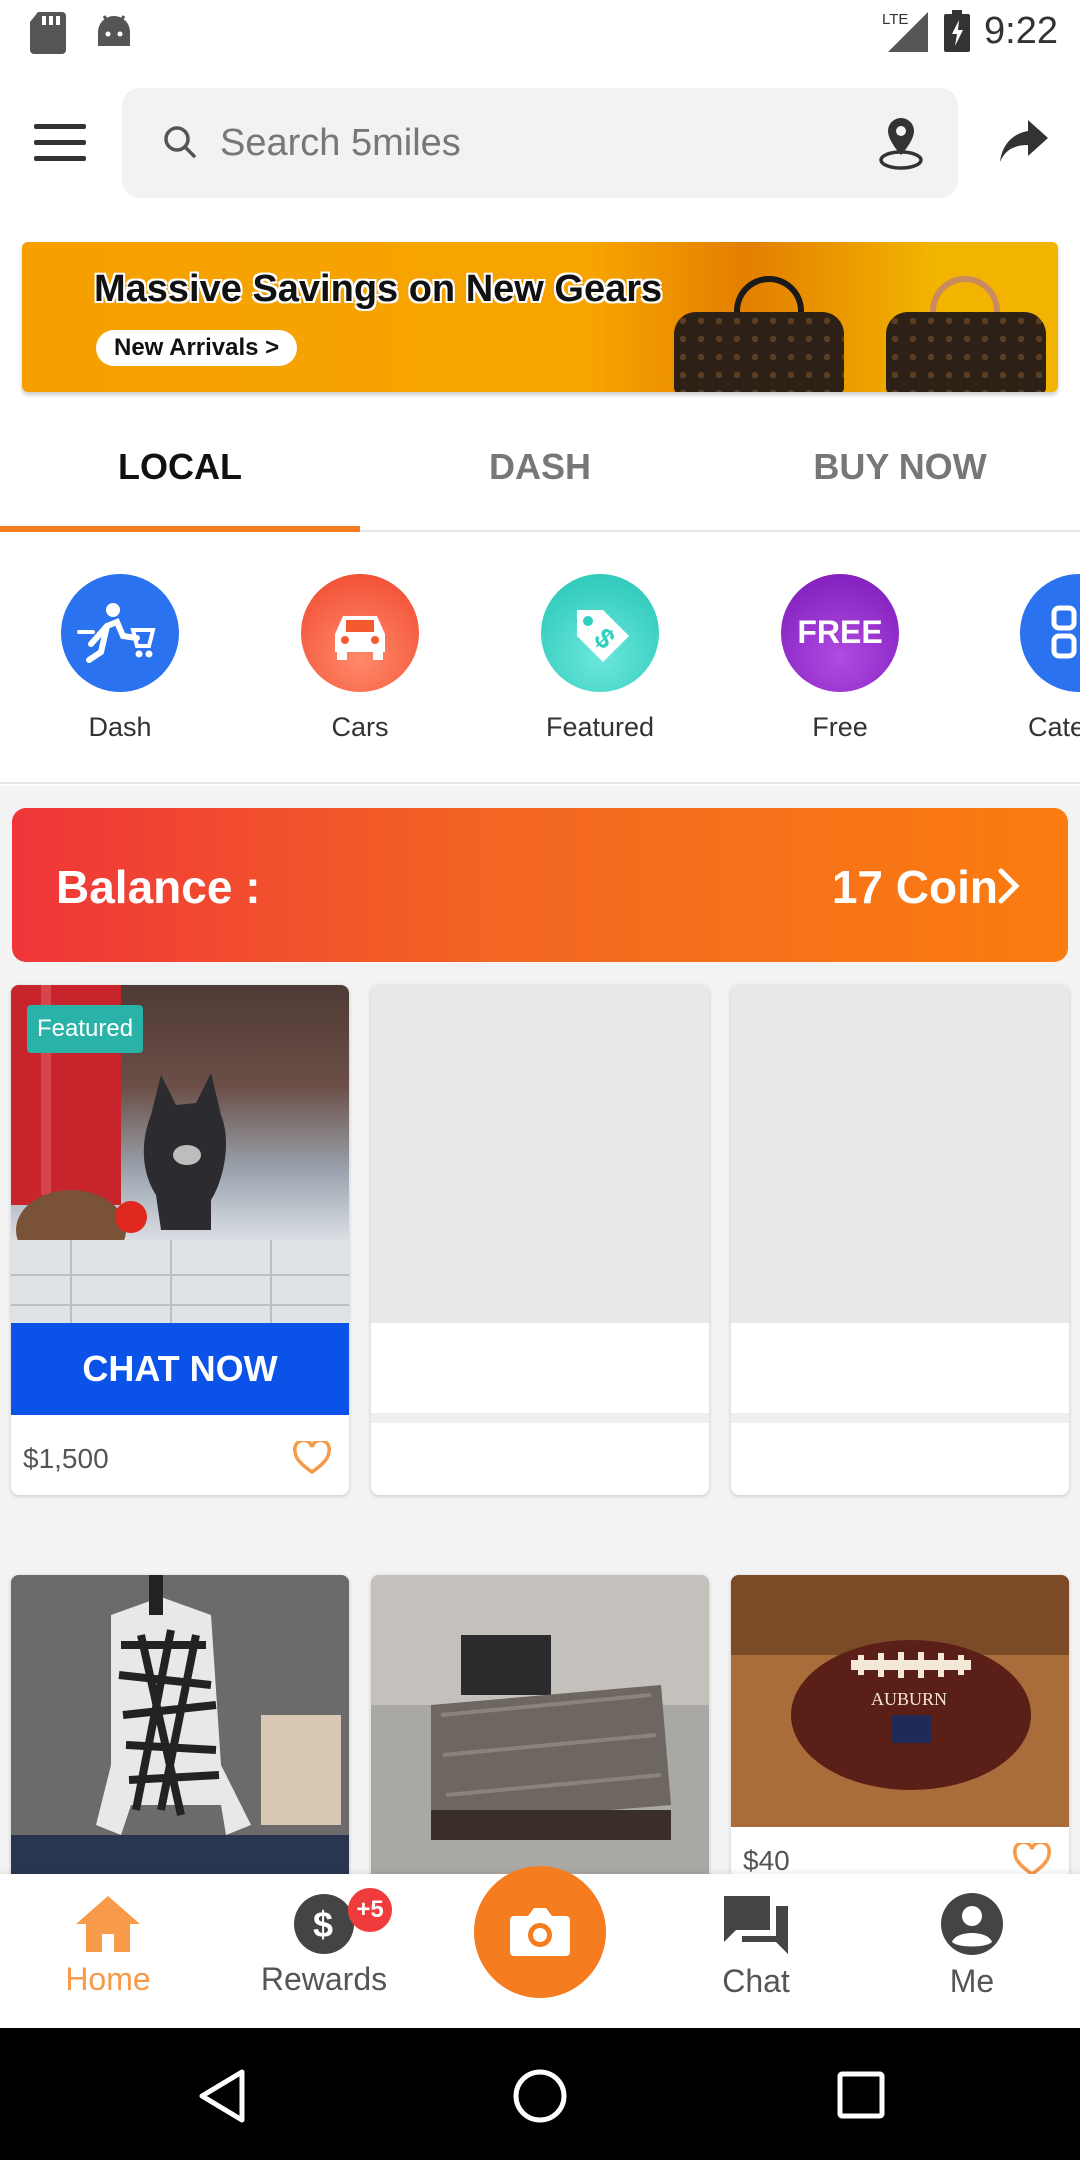  What do you see at coordinates (158, 887) in the screenshot?
I see `balance-label: Balance :` at bounding box center [158, 887].